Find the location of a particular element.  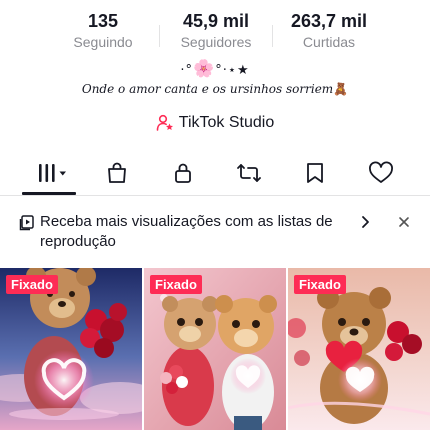

profile-bio: Onde o amor canta e os ursinhos sorriem🧸 is located at coordinates (215, 89).